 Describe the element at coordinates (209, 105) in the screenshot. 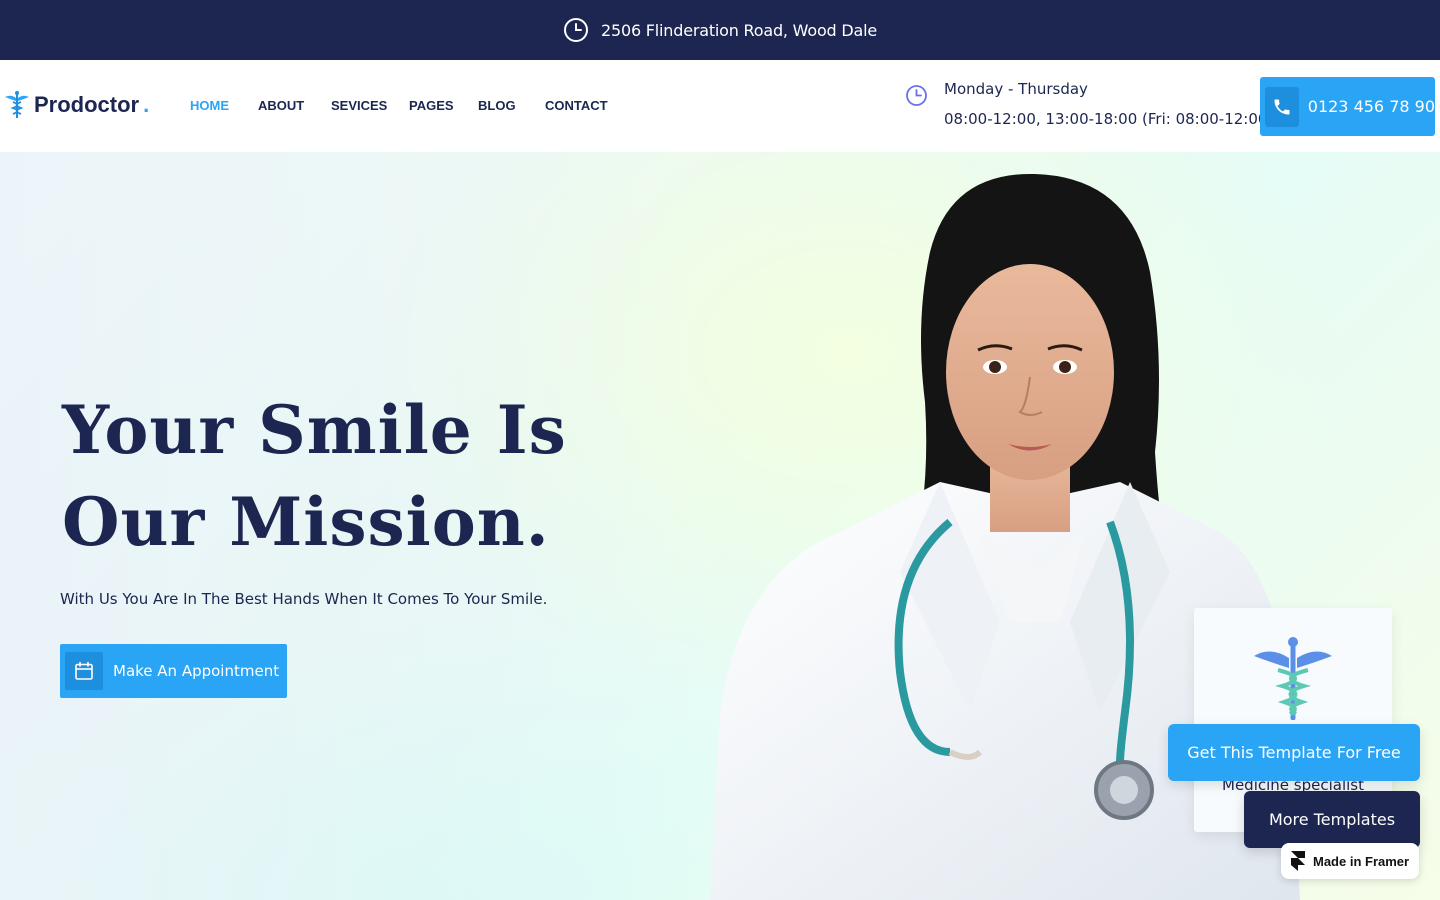

I see `nav-home: HOME` at that location.